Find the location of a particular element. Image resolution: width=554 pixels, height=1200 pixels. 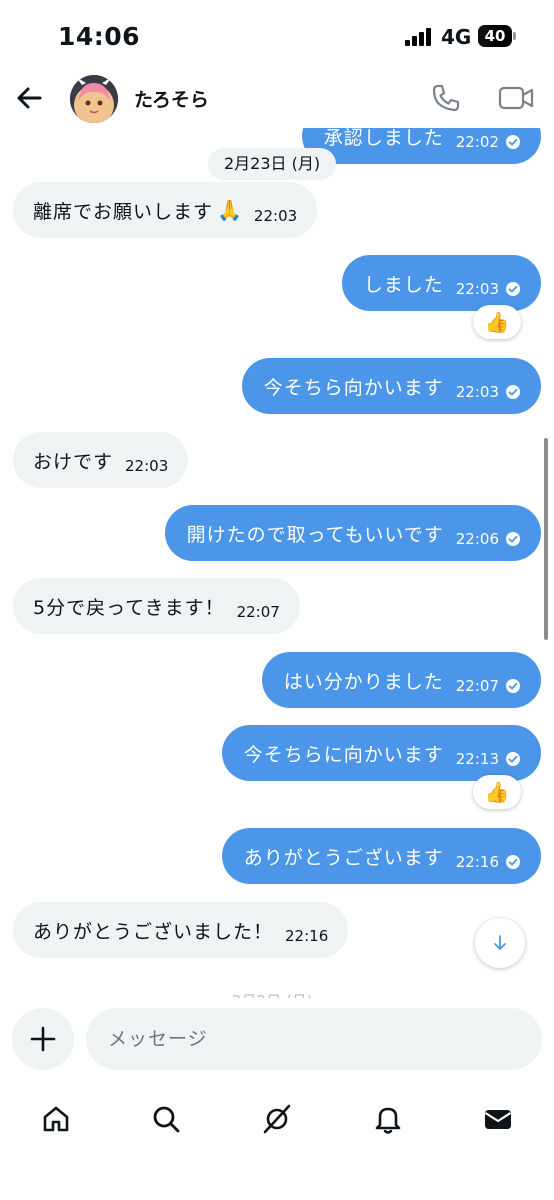

pray-emoji: 🙏 is located at coordinates (229, 210).